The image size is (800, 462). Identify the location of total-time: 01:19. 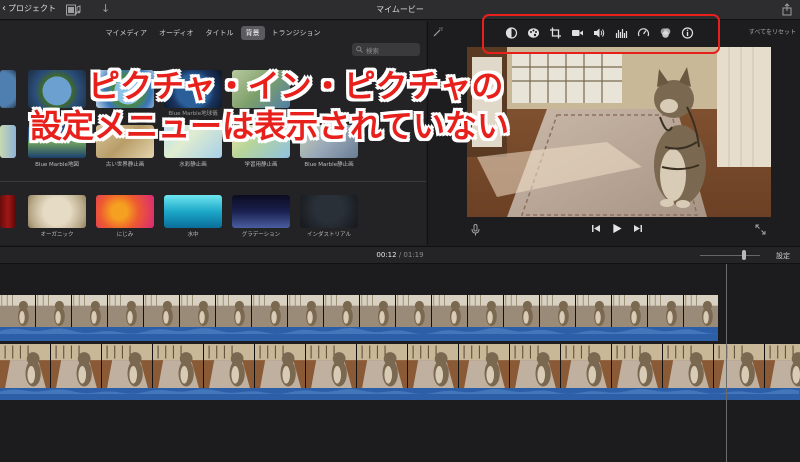
(413, 255).